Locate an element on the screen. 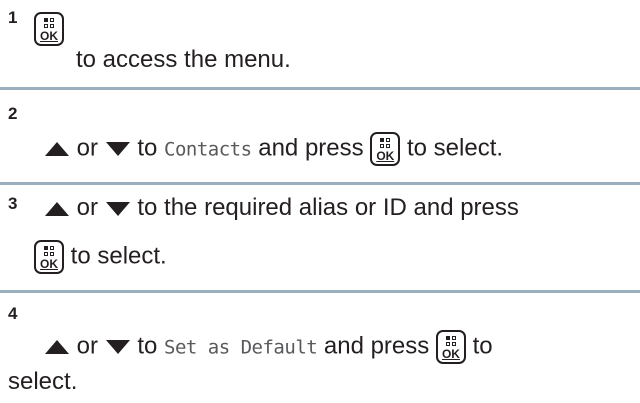 The height and width of the screenshot is (403, 640). step-4-text: or to Set as Default and press OK to is located at coordinates (268, 347).